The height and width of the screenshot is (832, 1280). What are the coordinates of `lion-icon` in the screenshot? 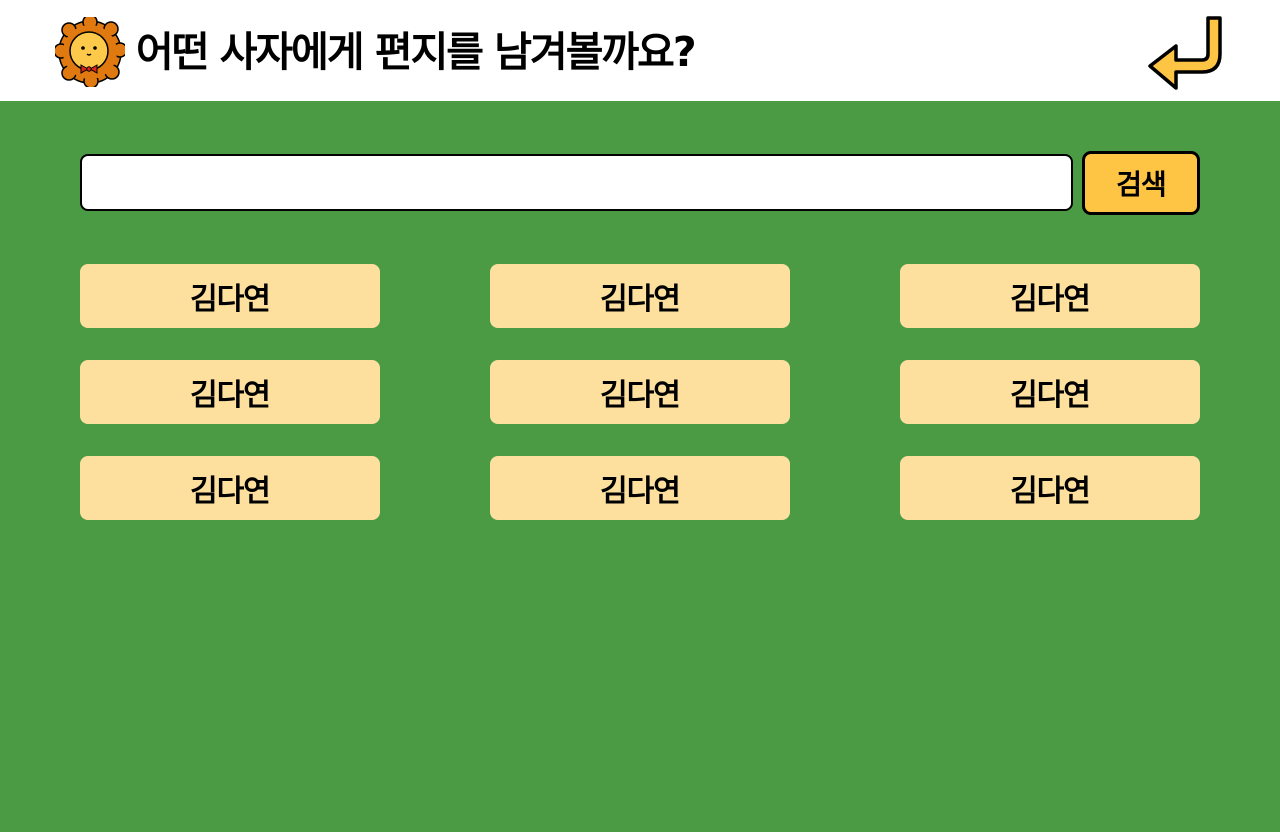 It's located at (90, 52).